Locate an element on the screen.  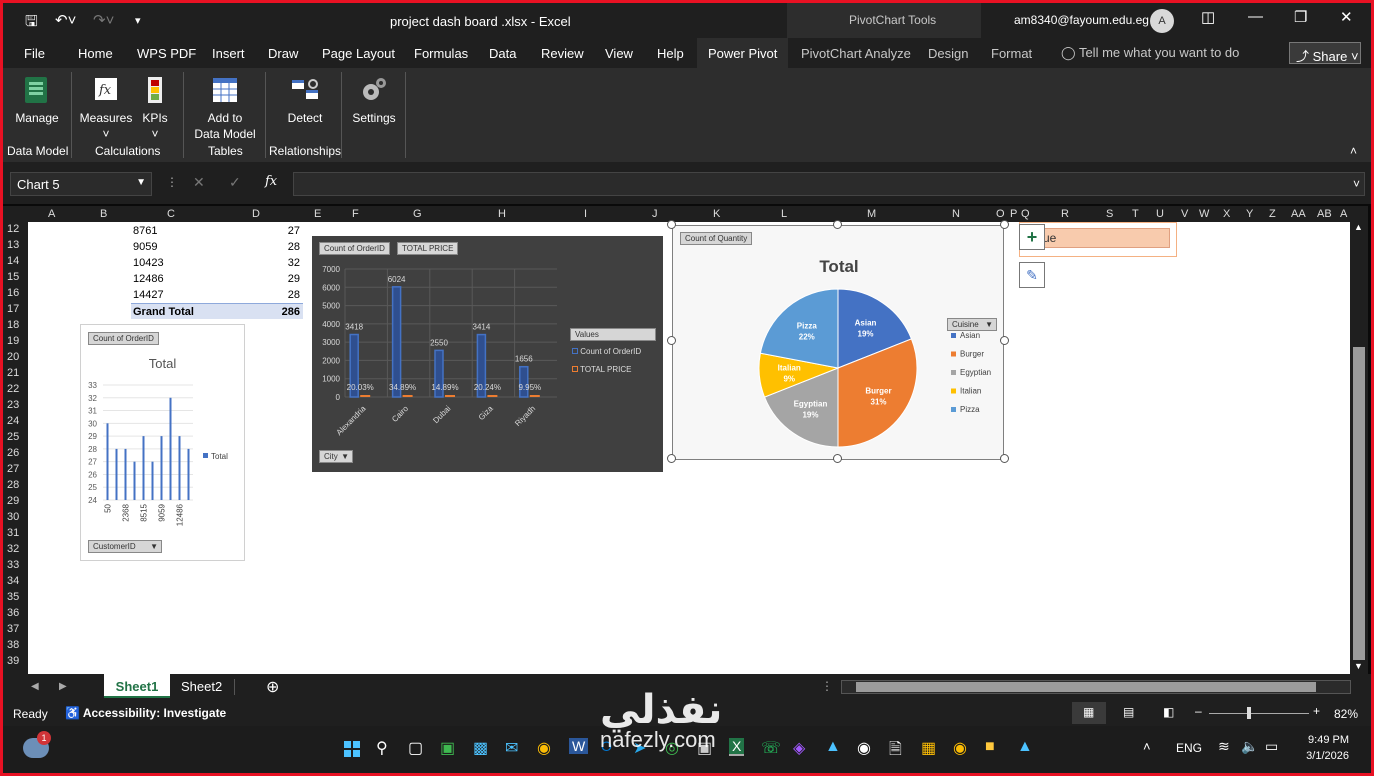
row-header: 16 is located at coordinates (13, 295).